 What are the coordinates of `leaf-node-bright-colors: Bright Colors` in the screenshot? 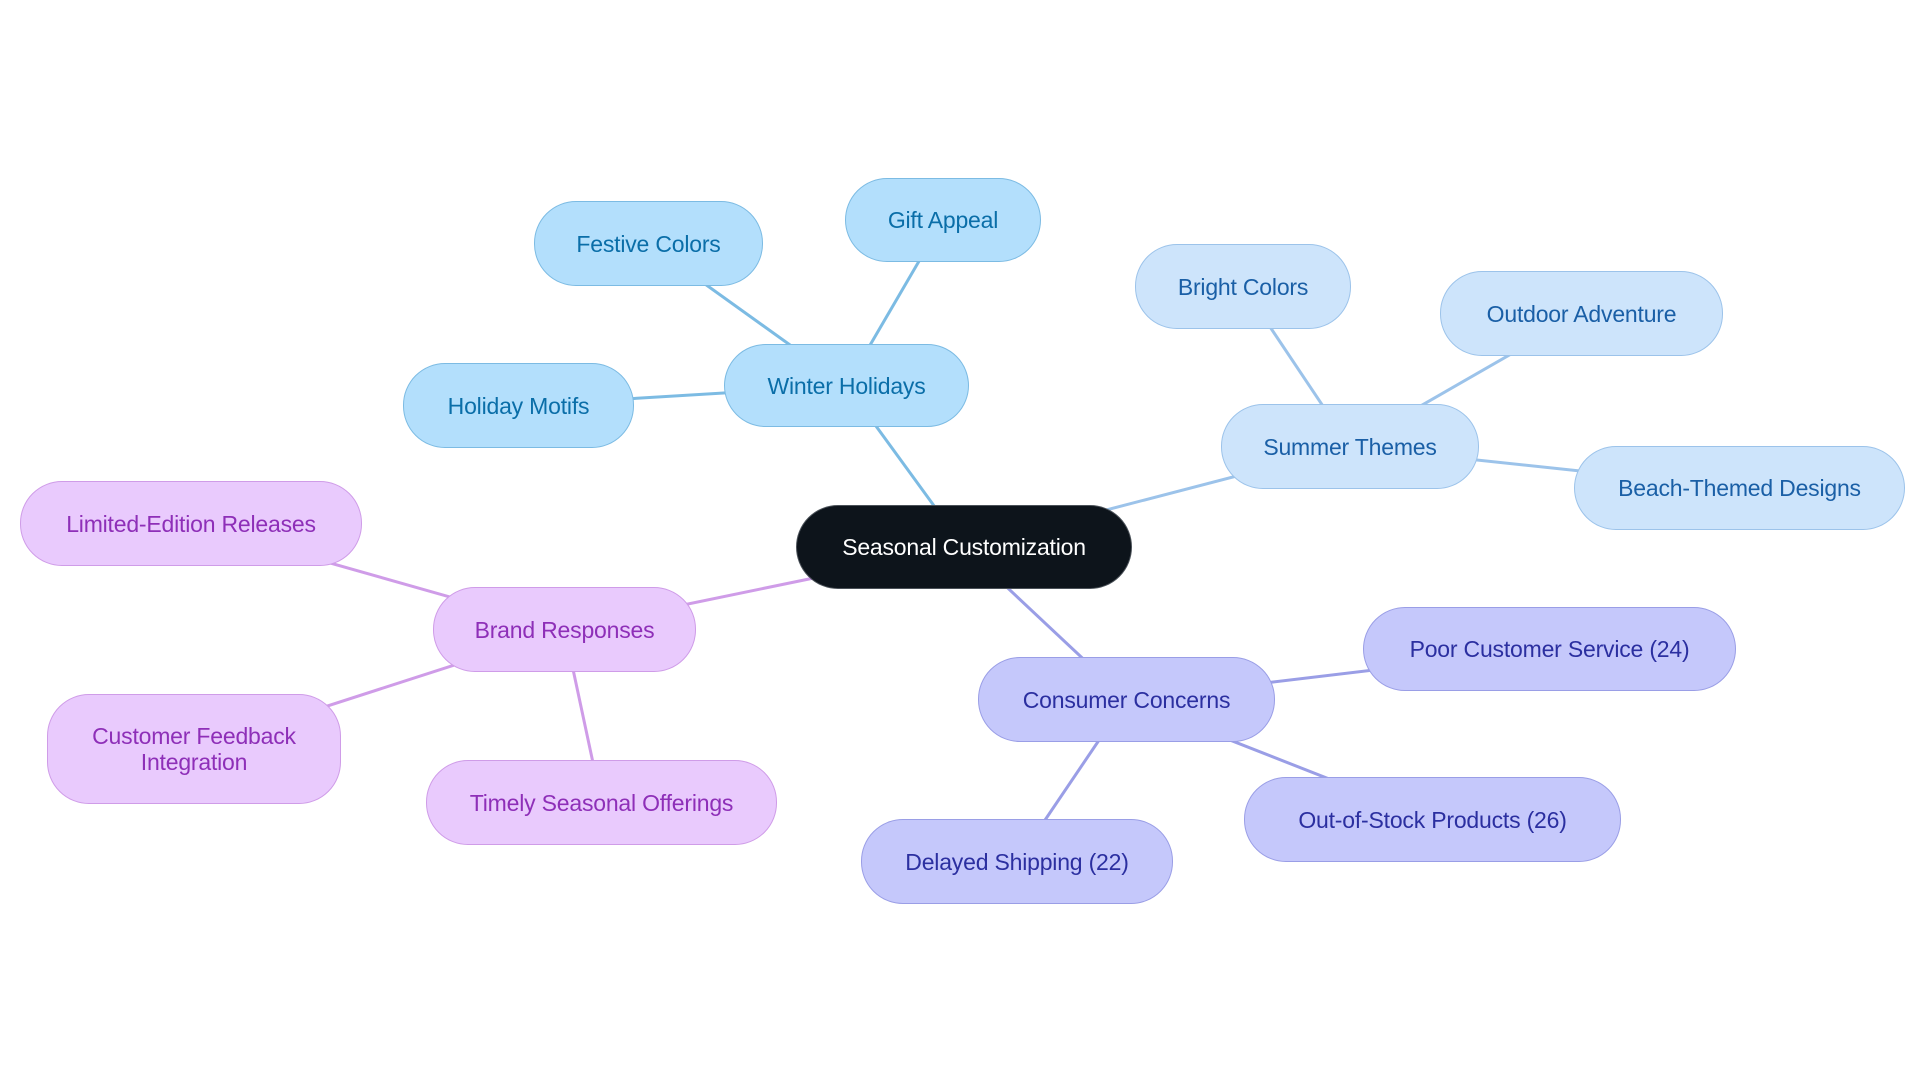 It's located at (1243, 286).